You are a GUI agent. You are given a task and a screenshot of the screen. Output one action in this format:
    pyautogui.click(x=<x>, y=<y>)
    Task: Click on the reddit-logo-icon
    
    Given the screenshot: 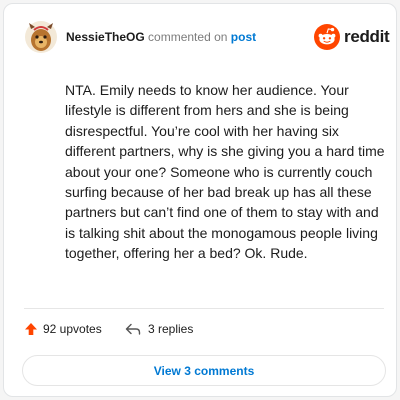 What is the action you would take?
    pyautogui.click(x=327, y=37)
    